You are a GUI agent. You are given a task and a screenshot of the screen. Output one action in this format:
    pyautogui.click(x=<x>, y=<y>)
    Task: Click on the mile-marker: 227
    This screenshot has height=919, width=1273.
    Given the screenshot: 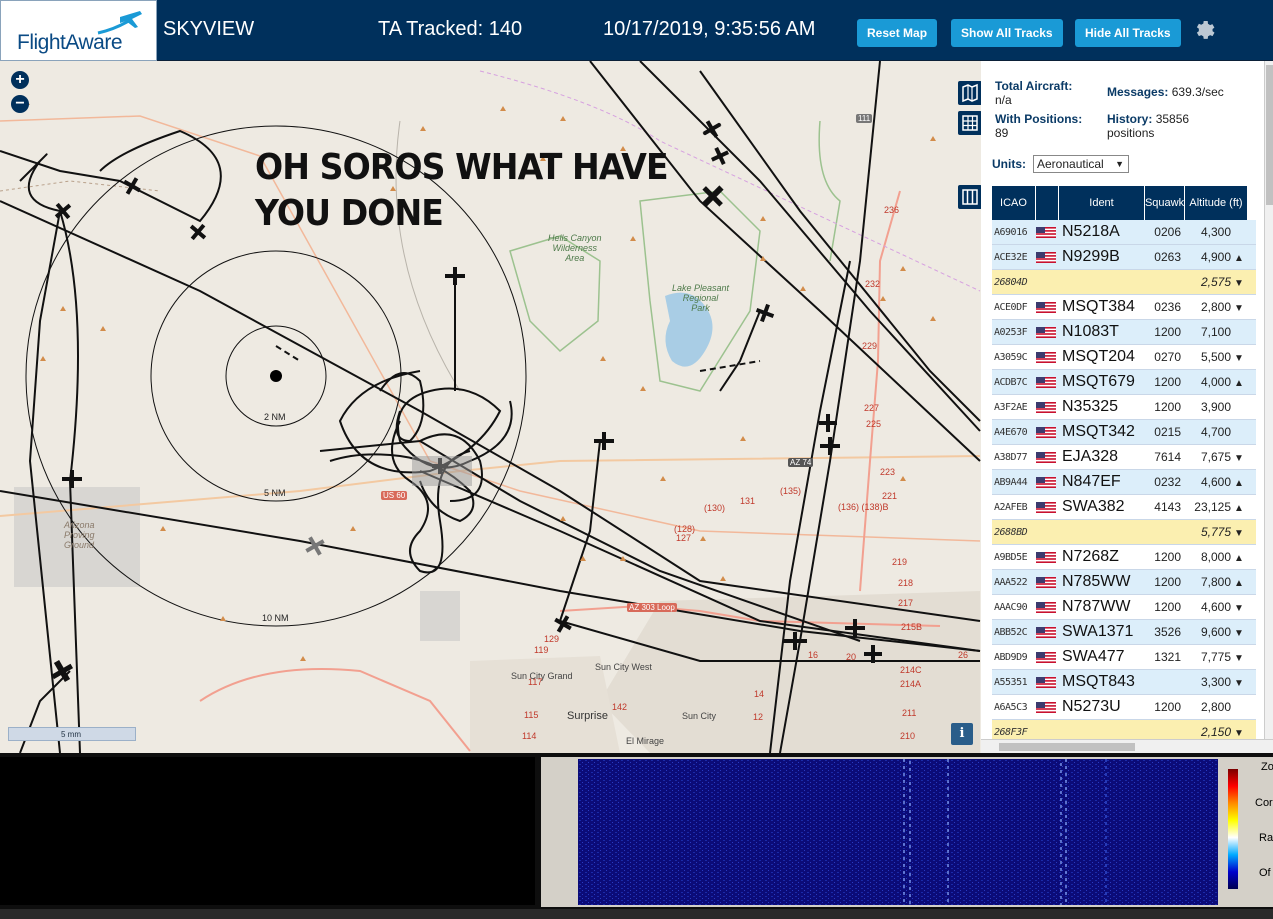 What is the action you would take?
    pyautogui.click(x=872, y=408)
    